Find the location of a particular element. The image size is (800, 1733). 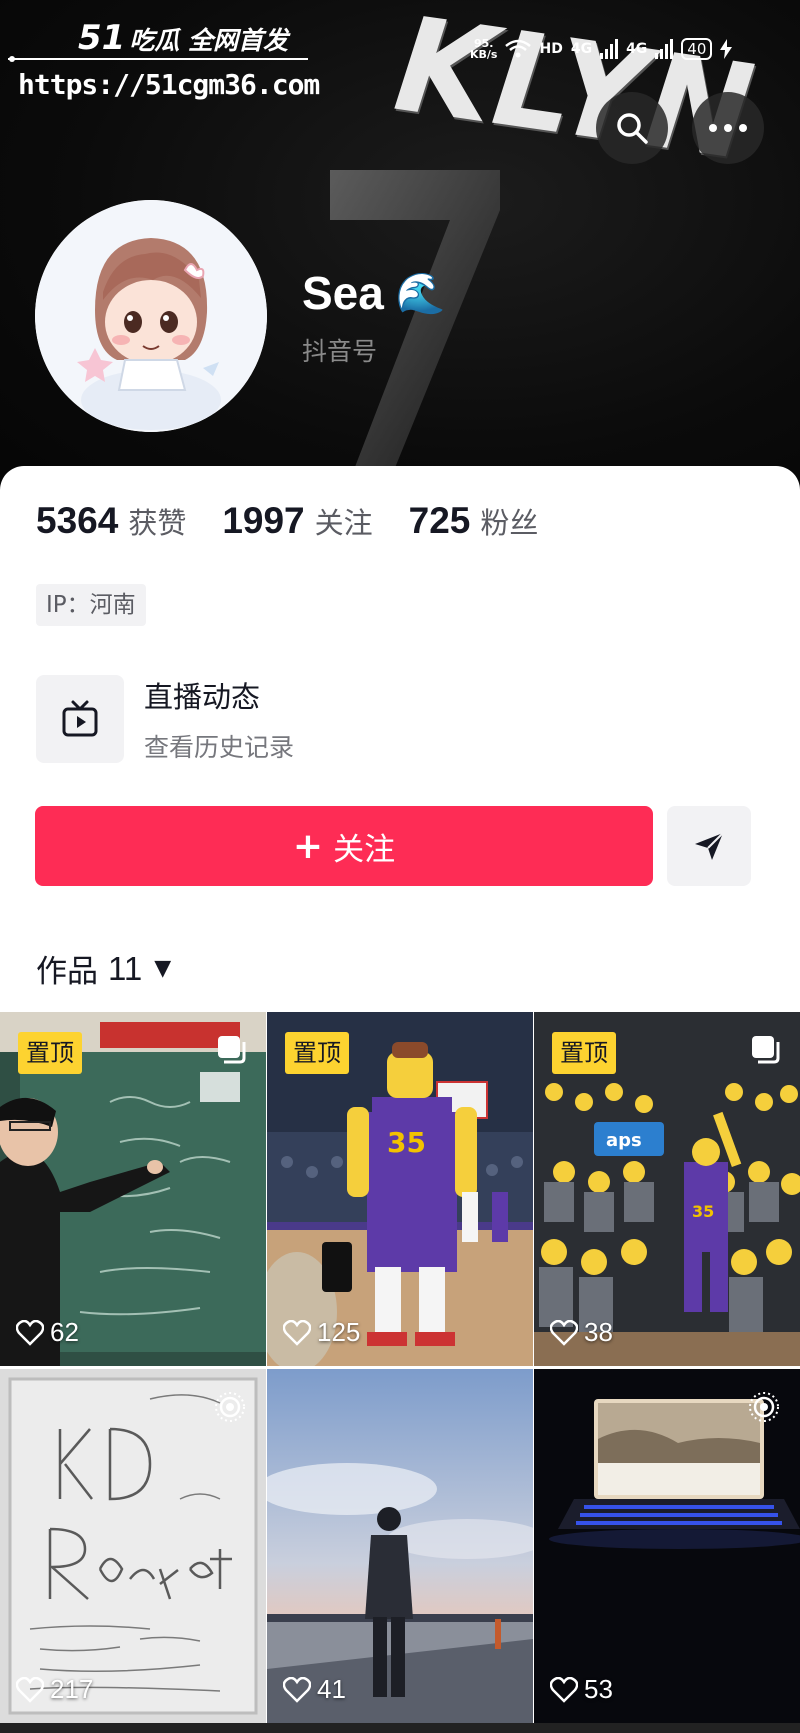

like-count-text: 53 is located at coordinates (598, 1689).